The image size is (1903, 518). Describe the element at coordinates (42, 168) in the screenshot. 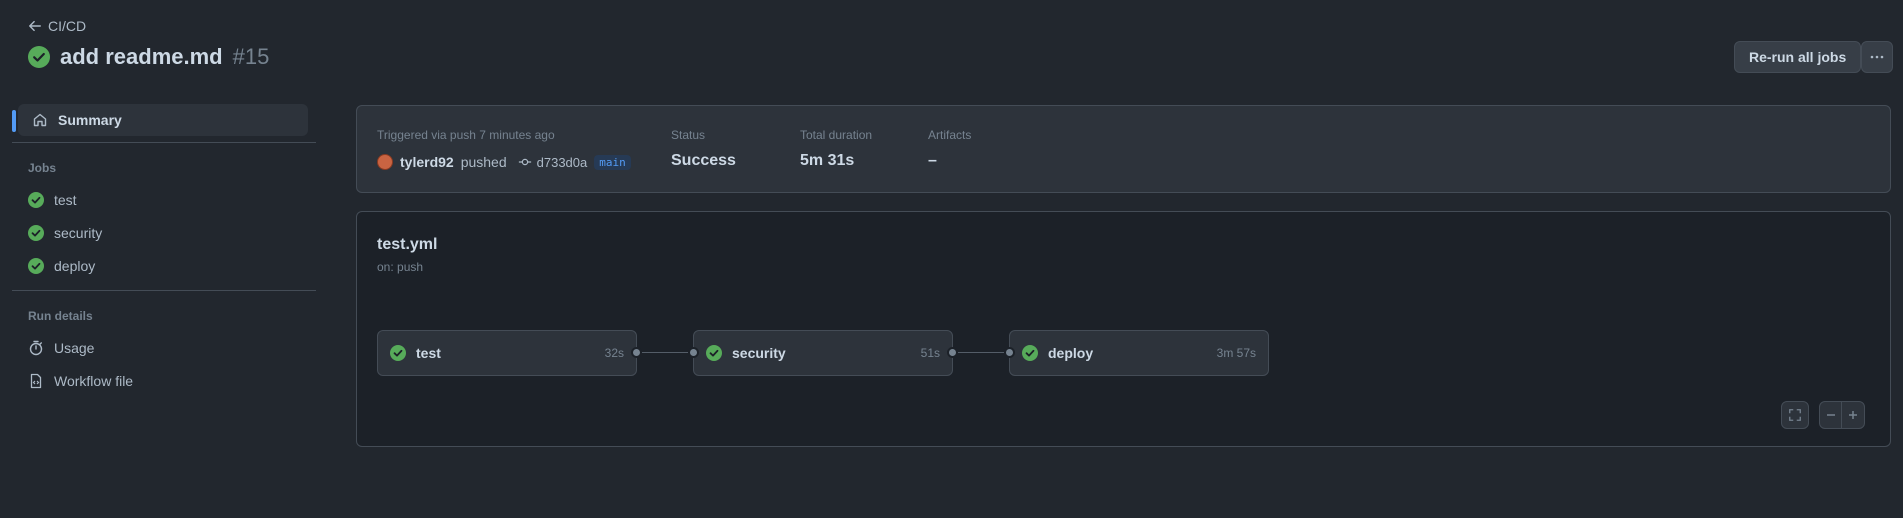

I see `jobs-heading: Jobs` at that location.